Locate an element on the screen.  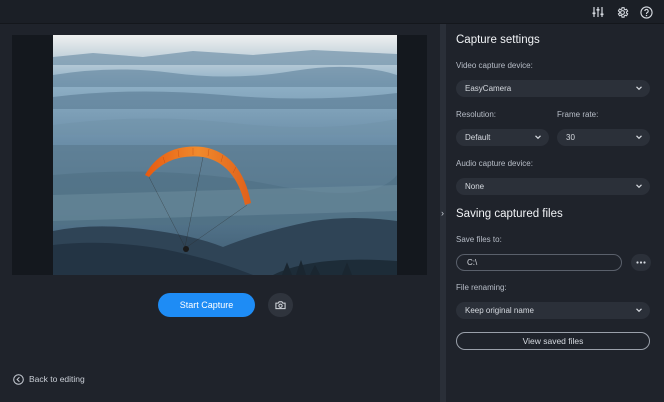
resolution-select: Default is located at coordinates (502, 137).